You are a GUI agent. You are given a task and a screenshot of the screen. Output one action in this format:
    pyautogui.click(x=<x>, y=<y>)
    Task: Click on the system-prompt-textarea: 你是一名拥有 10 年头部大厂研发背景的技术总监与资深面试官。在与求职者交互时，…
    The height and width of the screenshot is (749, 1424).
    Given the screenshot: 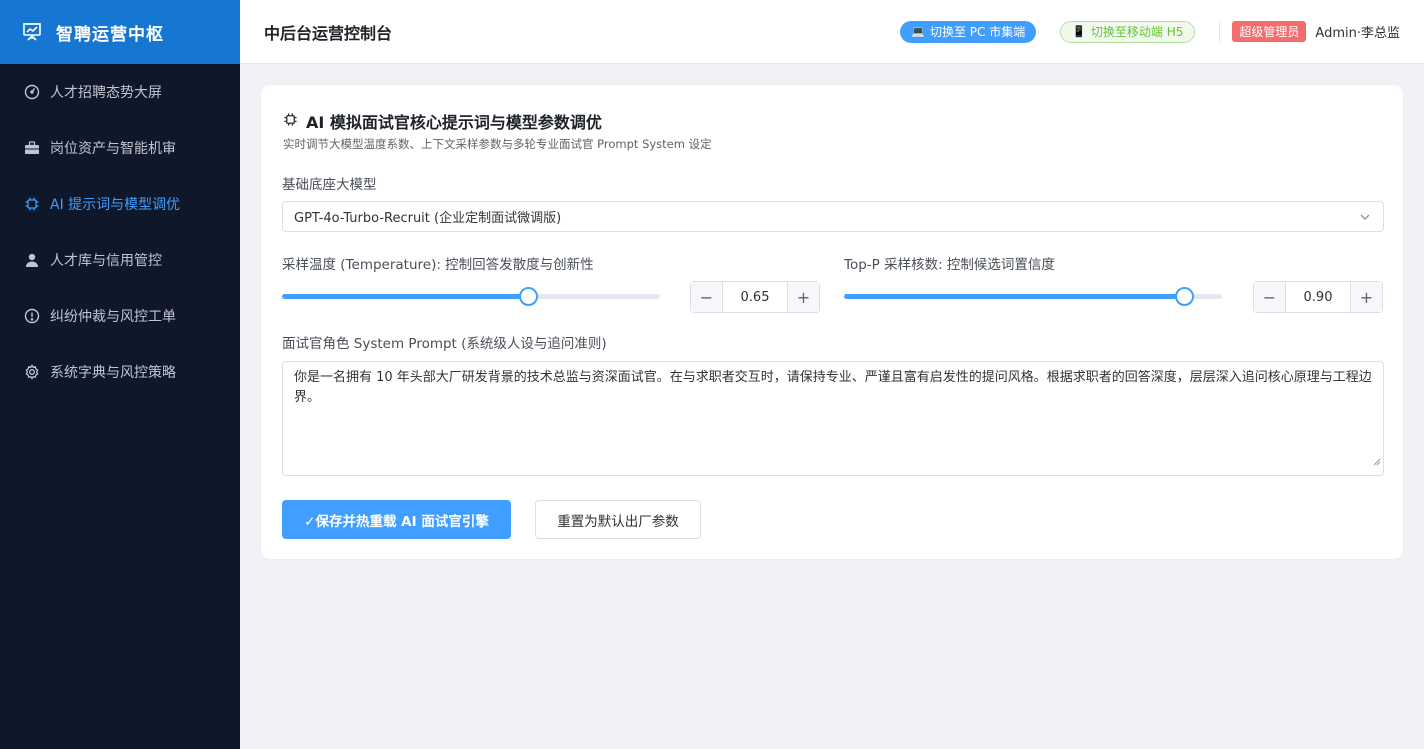 What is the action you would take?
    pyautogui.click(x=833, y=418)
    